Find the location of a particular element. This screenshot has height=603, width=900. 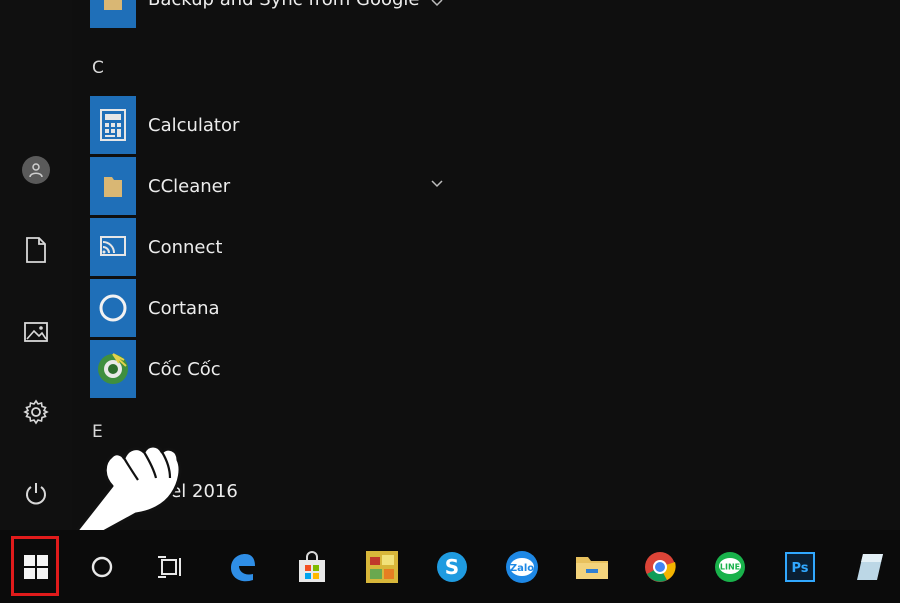

power-icon is located at coordinates (36, 494).